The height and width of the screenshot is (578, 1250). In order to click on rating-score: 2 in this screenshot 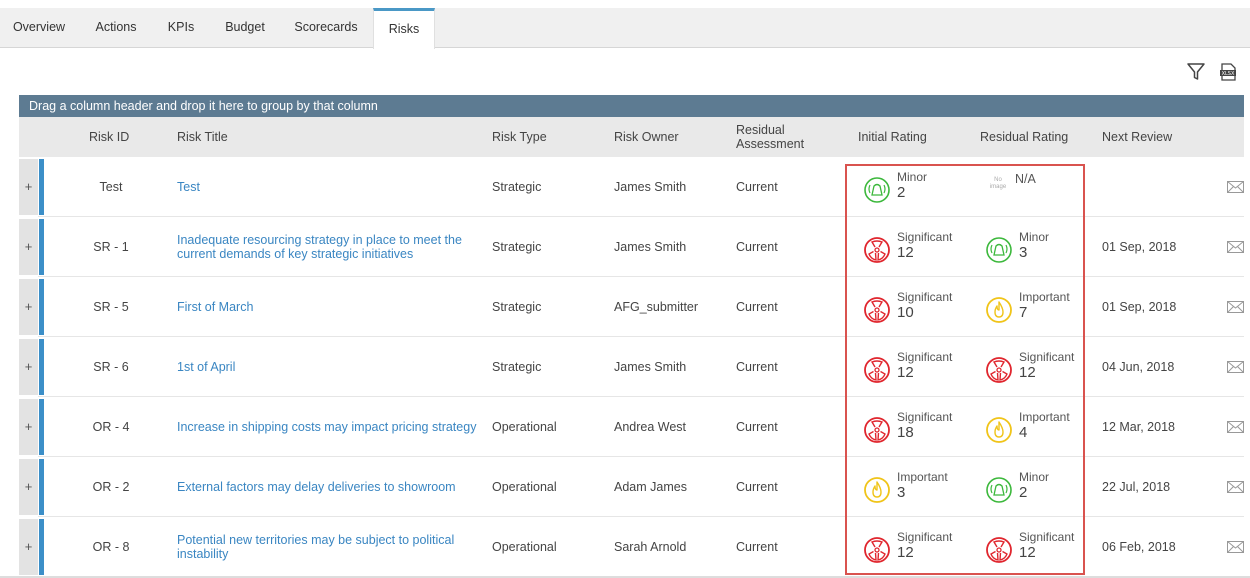, I will do `click(901, 192)`.